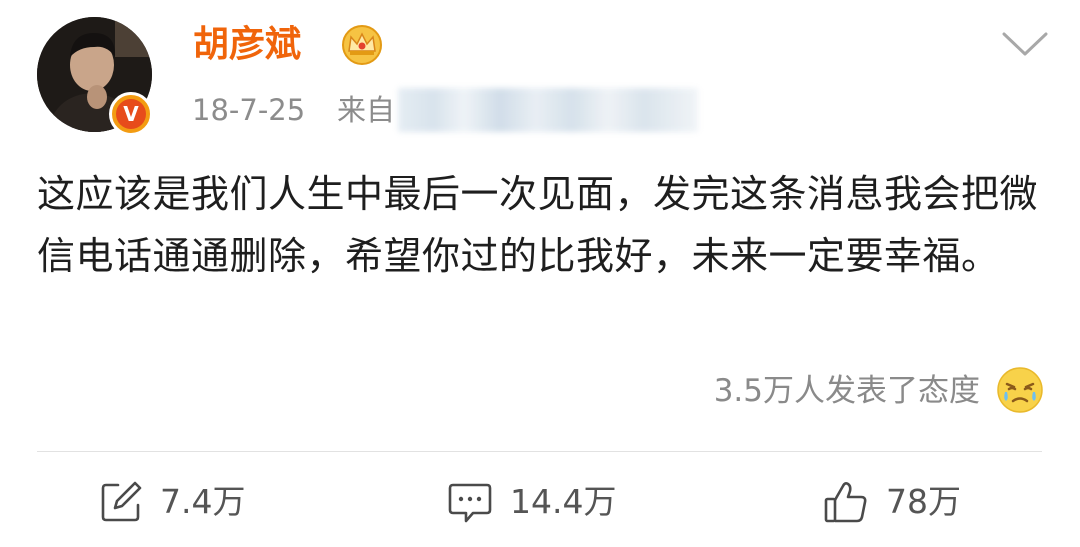  What do you see at coordinates (362, 45) in the screenshot?
I see `crown-icon` at bounding box center [362, 45].